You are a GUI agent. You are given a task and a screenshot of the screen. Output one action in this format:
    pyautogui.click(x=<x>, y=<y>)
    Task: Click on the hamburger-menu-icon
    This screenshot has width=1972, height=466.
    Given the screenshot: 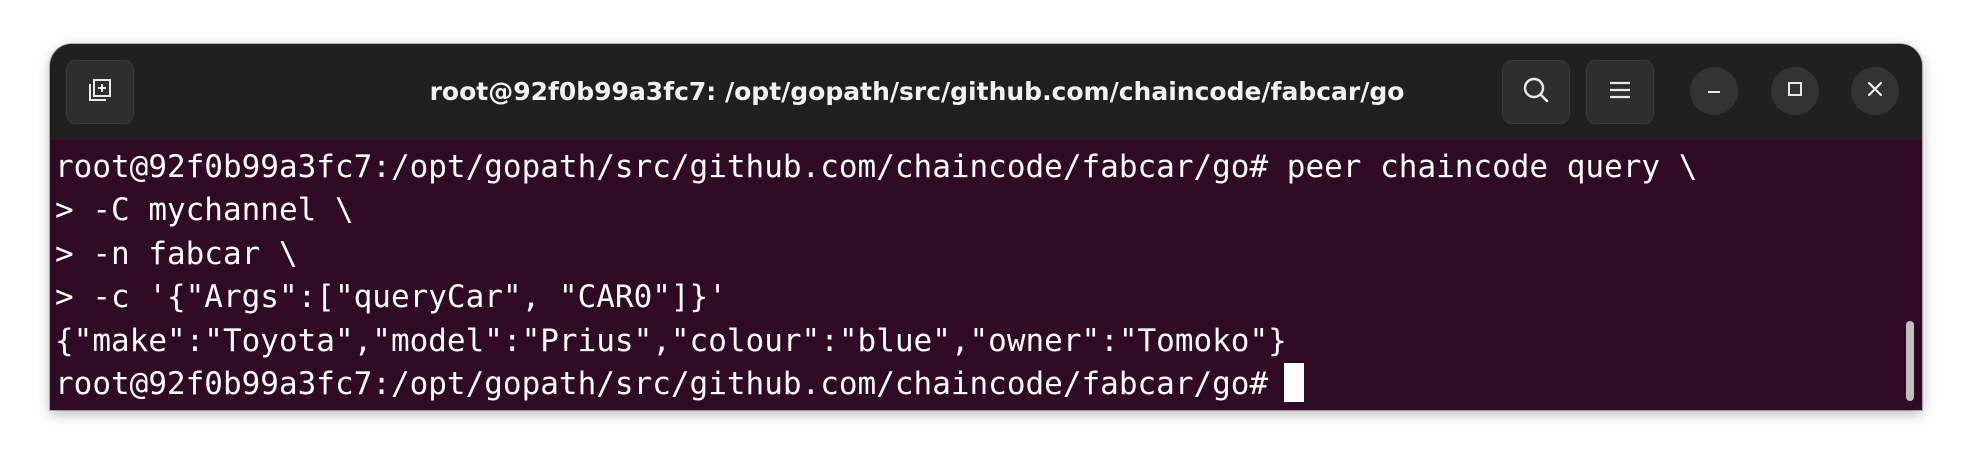 What is the action you would take?
    pyautogui.click(x=1620, y=92)
    